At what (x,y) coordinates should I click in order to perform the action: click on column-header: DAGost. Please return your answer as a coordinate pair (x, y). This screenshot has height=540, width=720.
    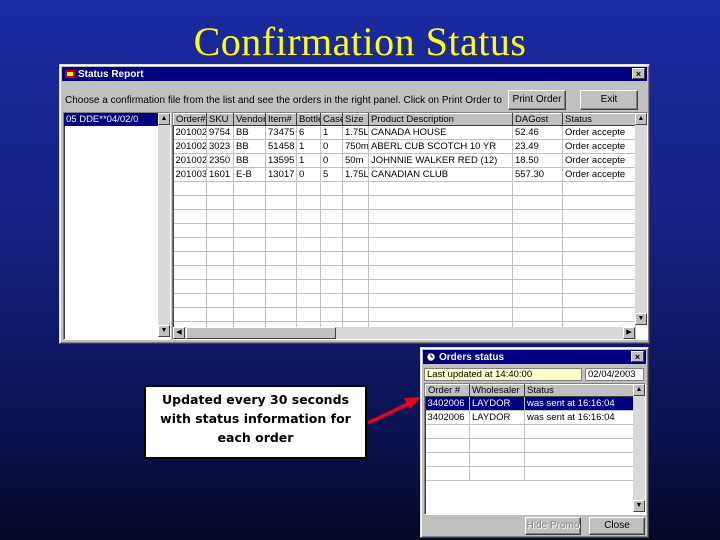
    Looking at the image, I should click on (537, 119).